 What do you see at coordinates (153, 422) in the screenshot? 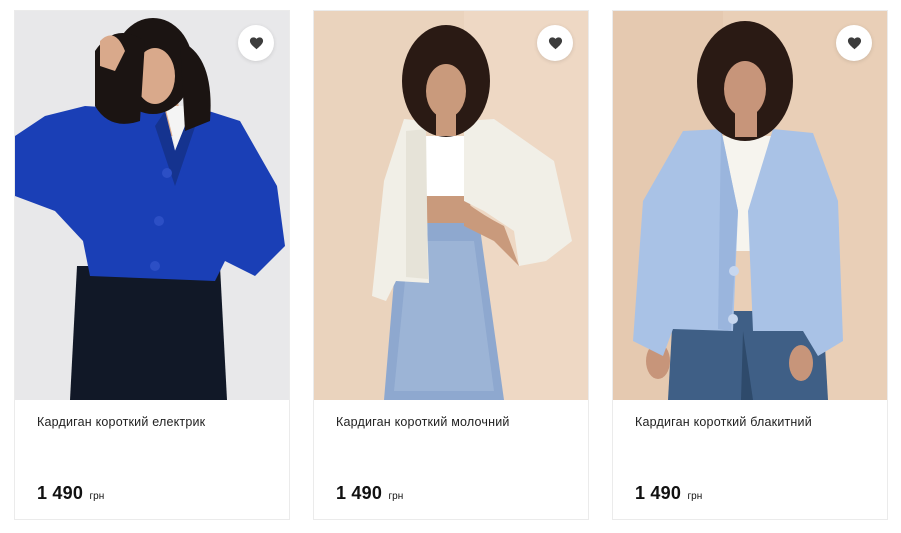
I see `product-name: Кардиган короткий електрик` at bounding box center [153, 422].